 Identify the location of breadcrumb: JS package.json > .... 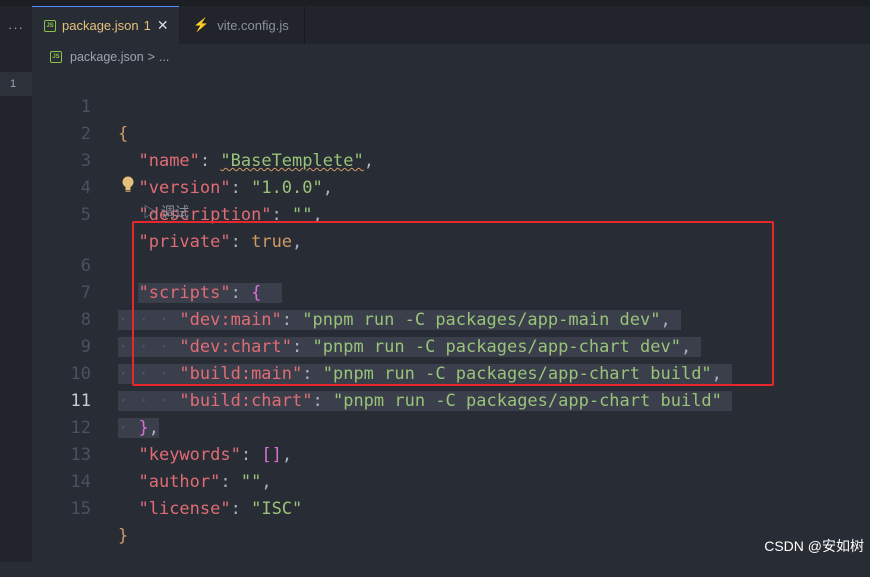
(109, 57).